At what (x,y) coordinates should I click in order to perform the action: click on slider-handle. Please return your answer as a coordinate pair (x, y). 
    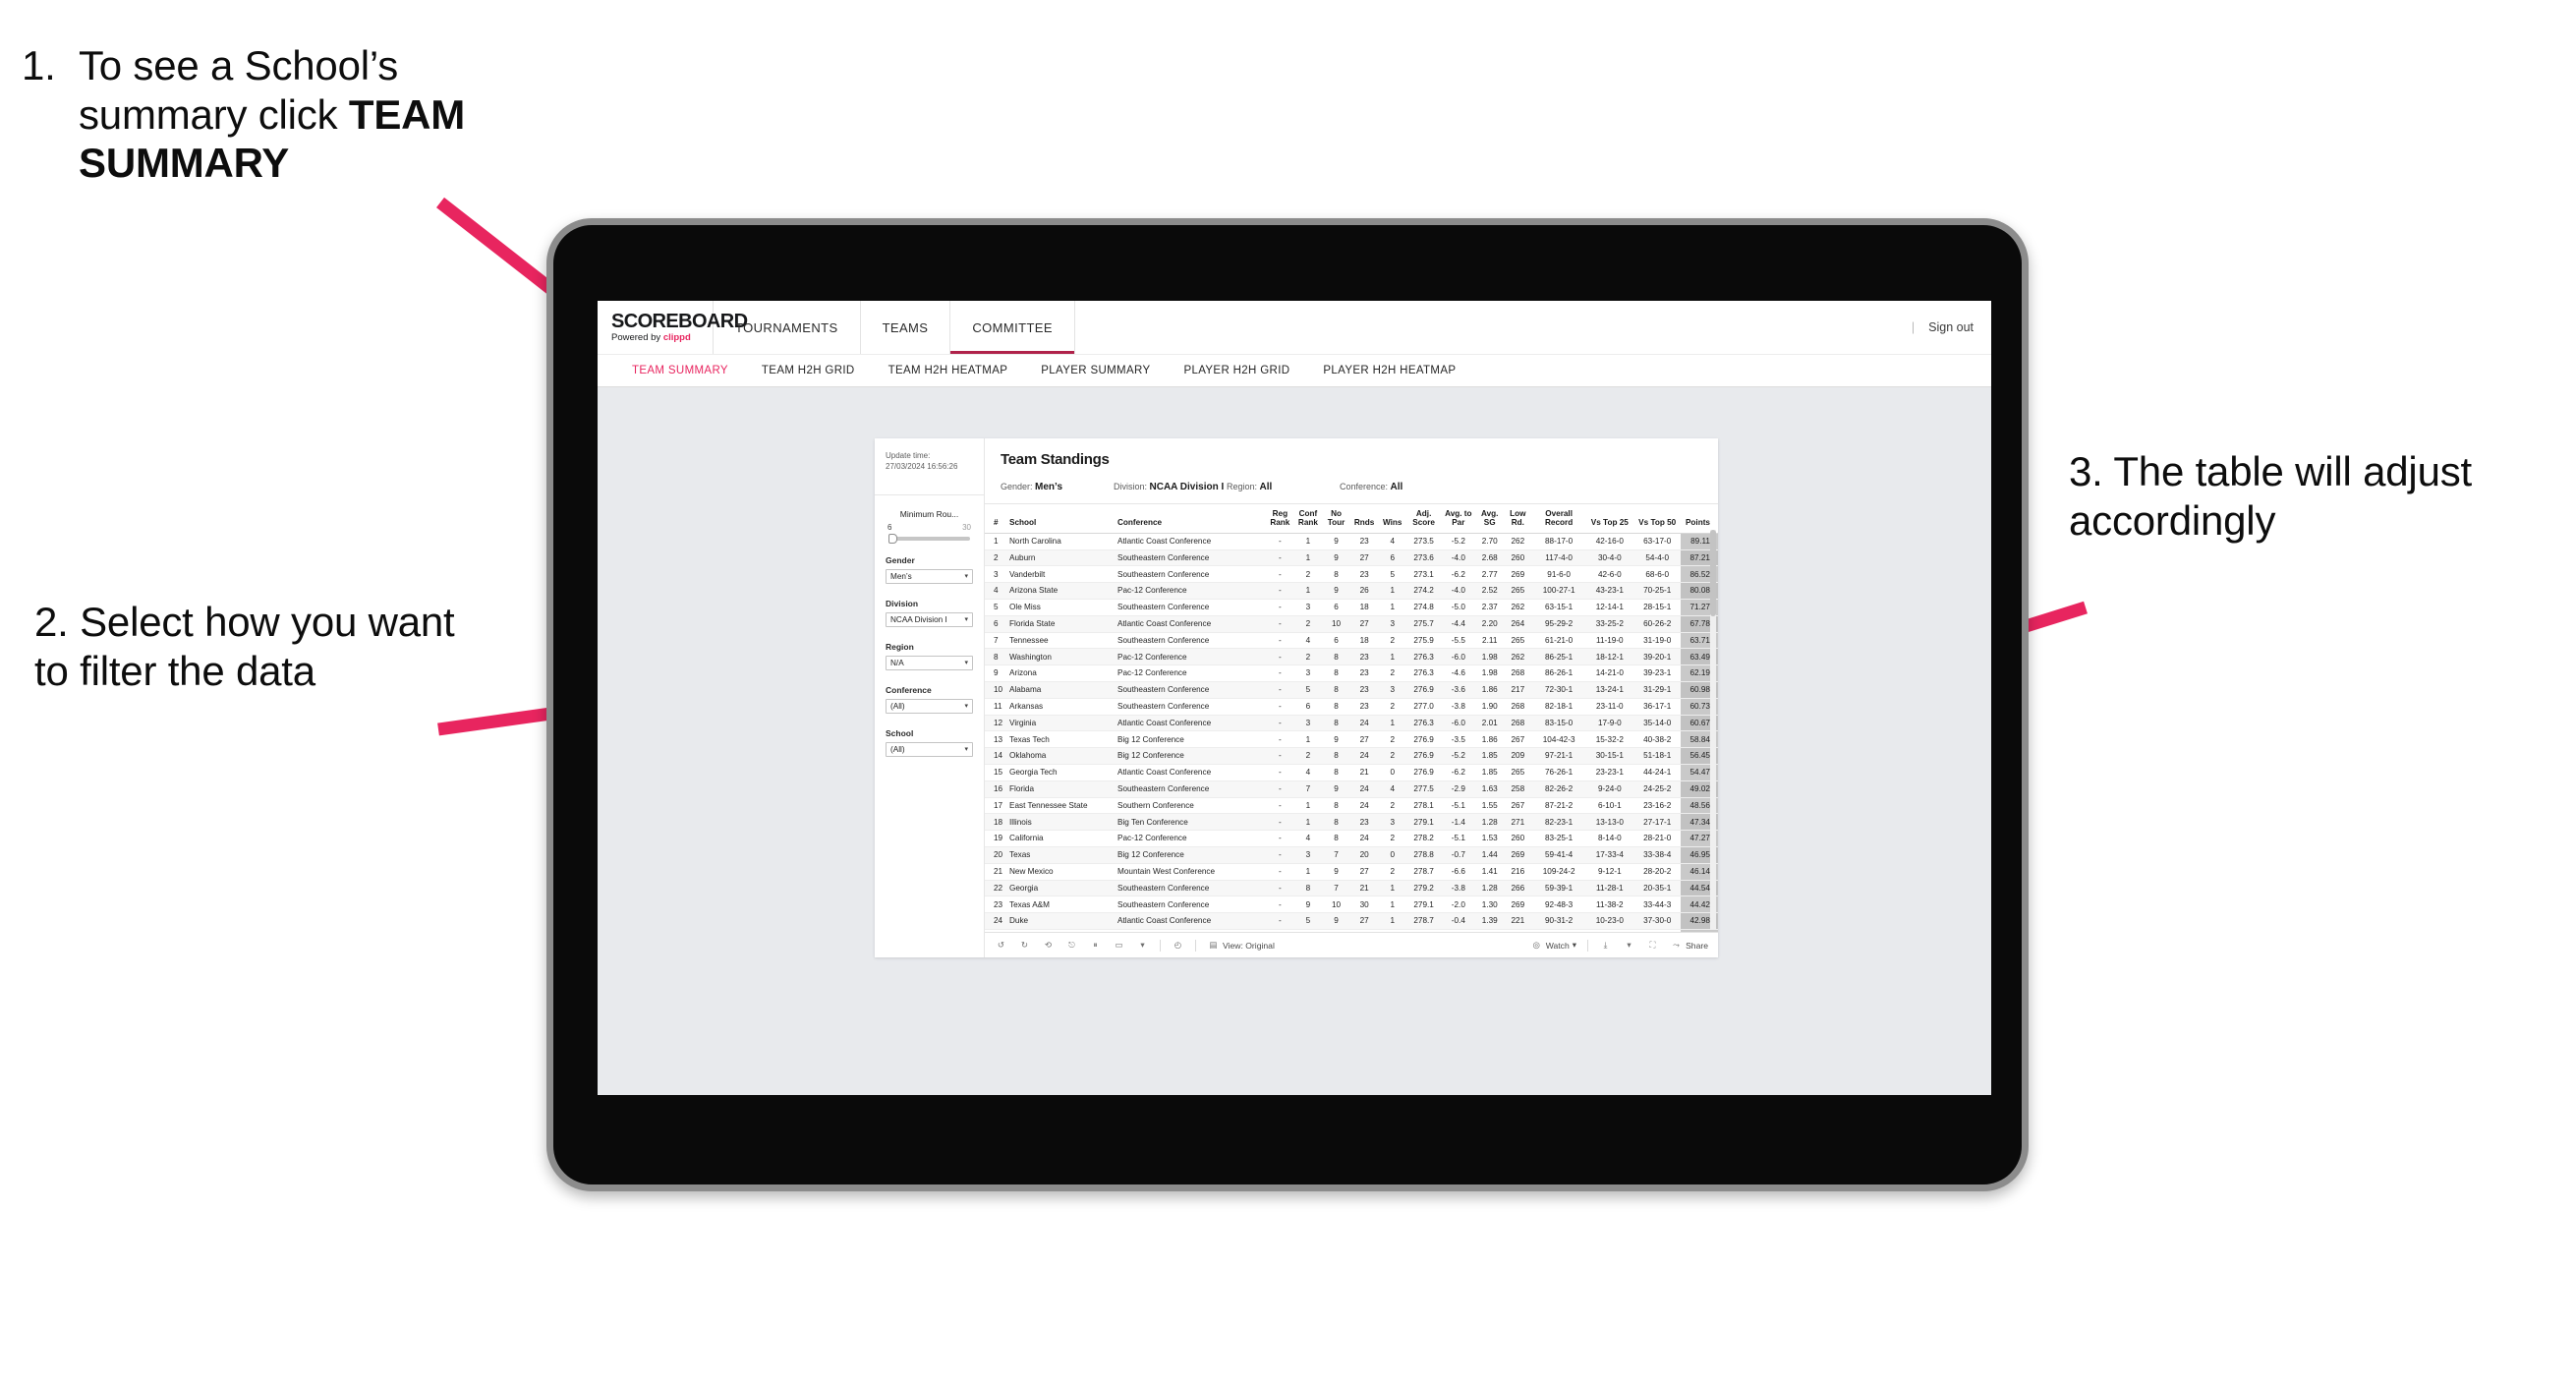
    Looking at the image, I should click on (893, 538).